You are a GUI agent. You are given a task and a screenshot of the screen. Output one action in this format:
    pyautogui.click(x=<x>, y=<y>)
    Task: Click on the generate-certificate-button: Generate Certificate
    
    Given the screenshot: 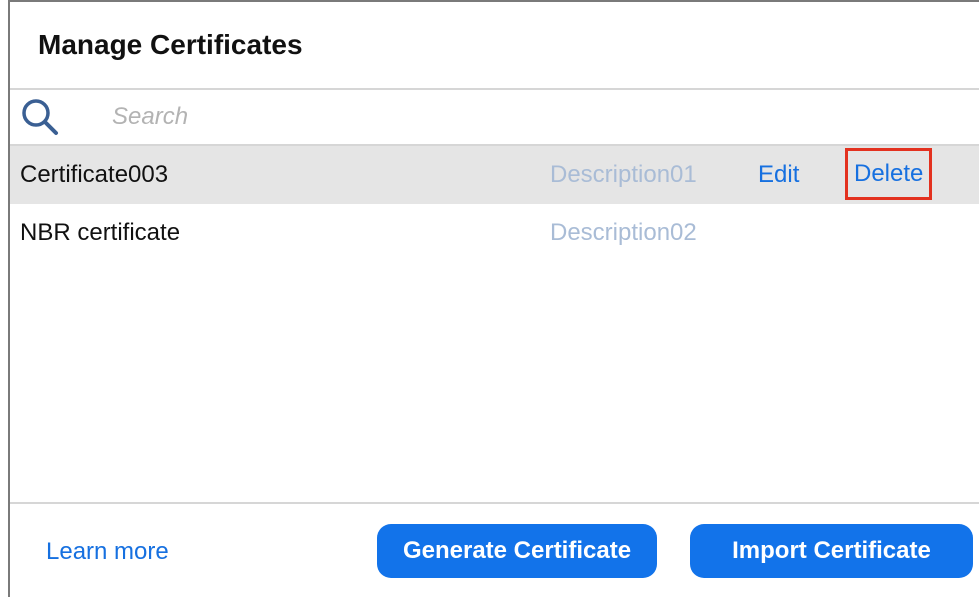 What is the action you would take?
    pyautogui.click(x=517, y=551)
    